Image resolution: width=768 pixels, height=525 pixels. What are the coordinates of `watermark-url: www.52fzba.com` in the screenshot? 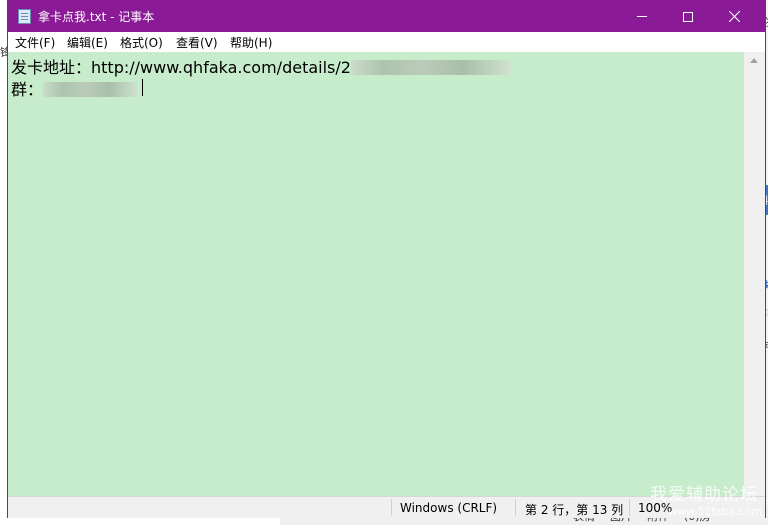 It's located at (715, 511).